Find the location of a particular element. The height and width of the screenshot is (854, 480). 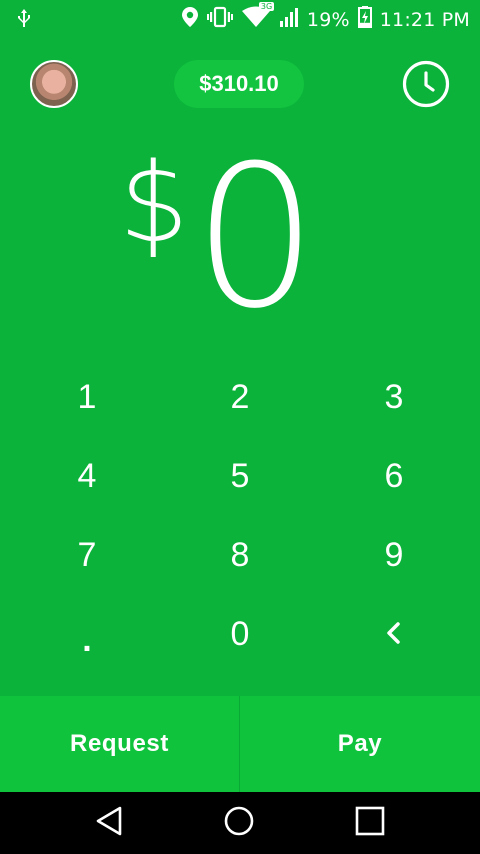

key-label: 9 is located at coordinates (394, 555).